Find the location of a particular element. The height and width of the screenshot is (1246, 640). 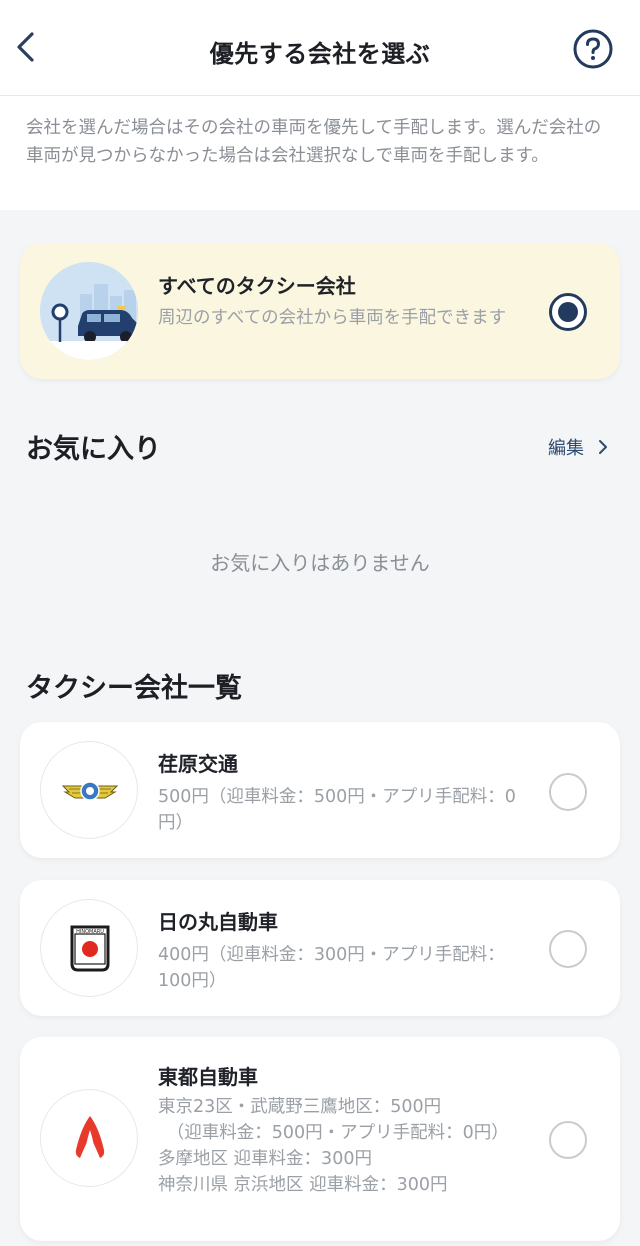

all-companies-title: すべてのタクシー会社 is located at coordinates (257, 286).